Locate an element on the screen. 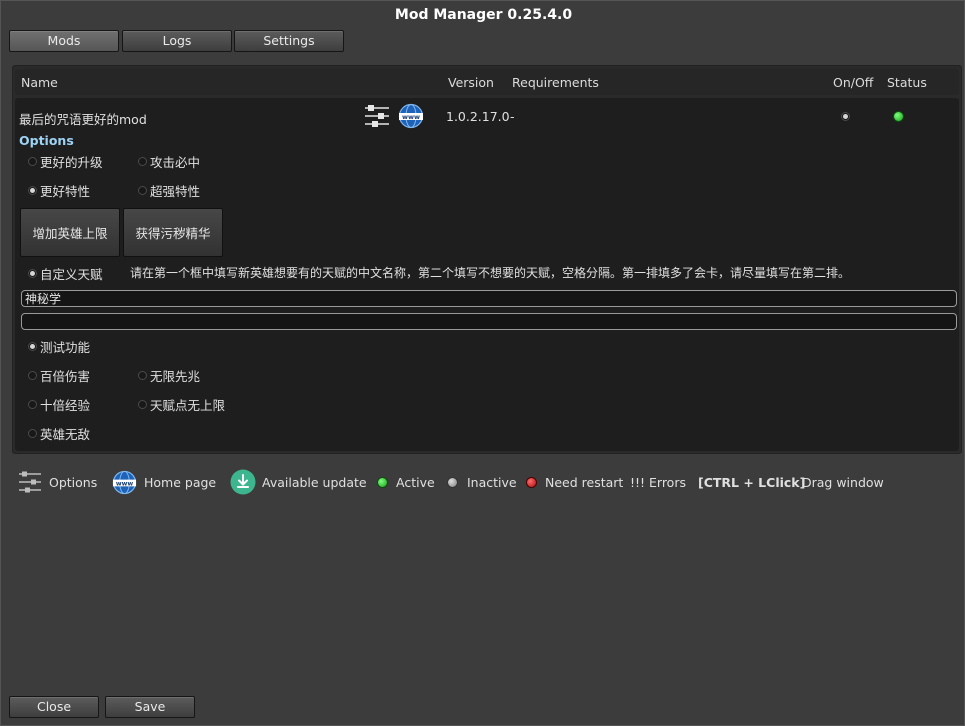 This screenshot has width=965, height=726. status-active-icon is located at coordinates (898, 116).